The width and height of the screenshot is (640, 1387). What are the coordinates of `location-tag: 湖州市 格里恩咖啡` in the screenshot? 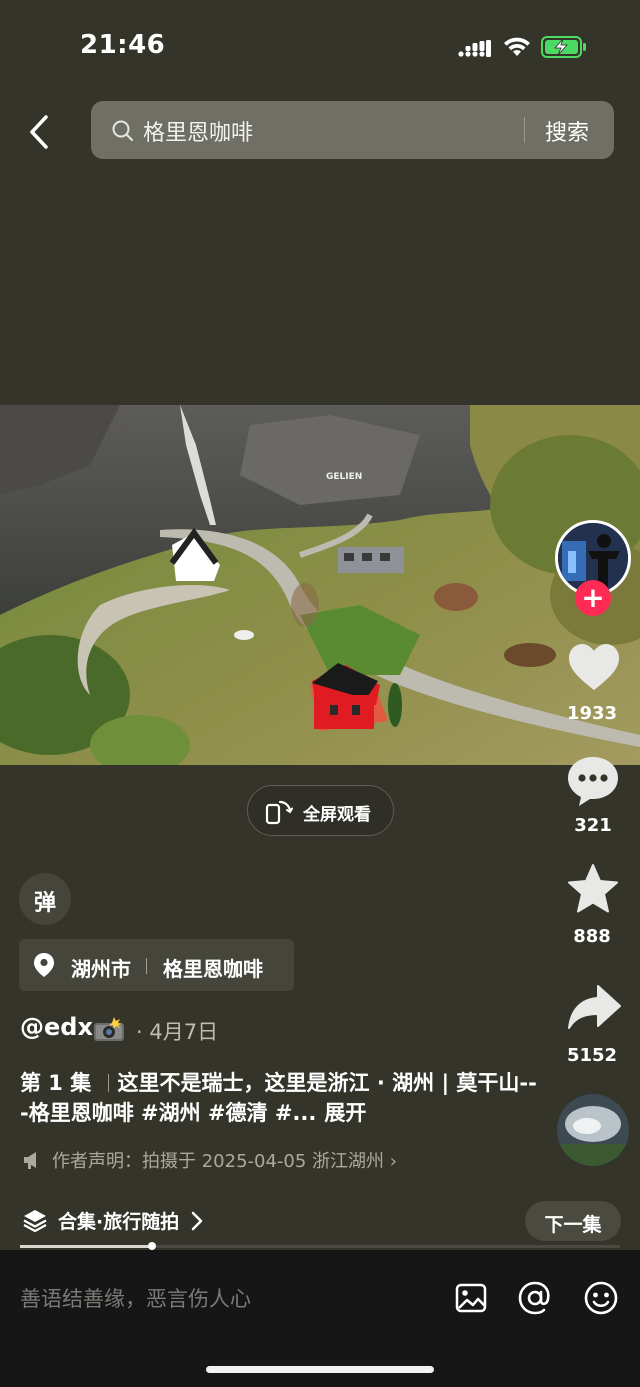 It's located at (156, 965).